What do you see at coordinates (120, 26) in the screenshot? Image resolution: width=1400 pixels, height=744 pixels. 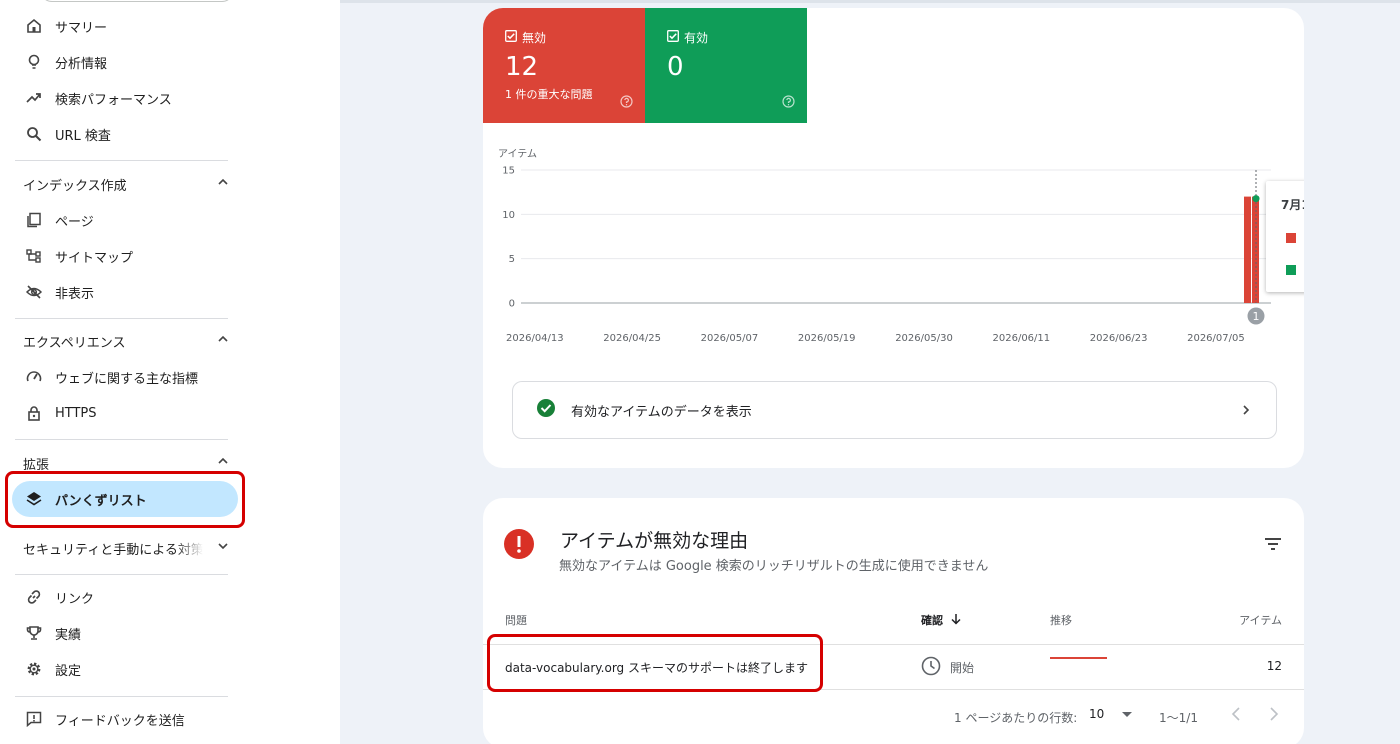 I see `sidebar-item-summary: サマリー` at bounding box center [120, 26].